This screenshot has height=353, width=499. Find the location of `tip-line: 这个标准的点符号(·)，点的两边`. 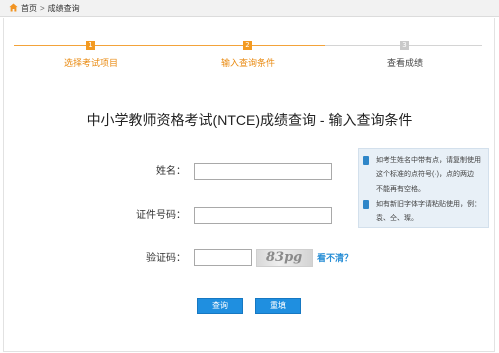

tip-line: 这个标准的点符号(·)，点的两边 is located at coordinates (425, 174).